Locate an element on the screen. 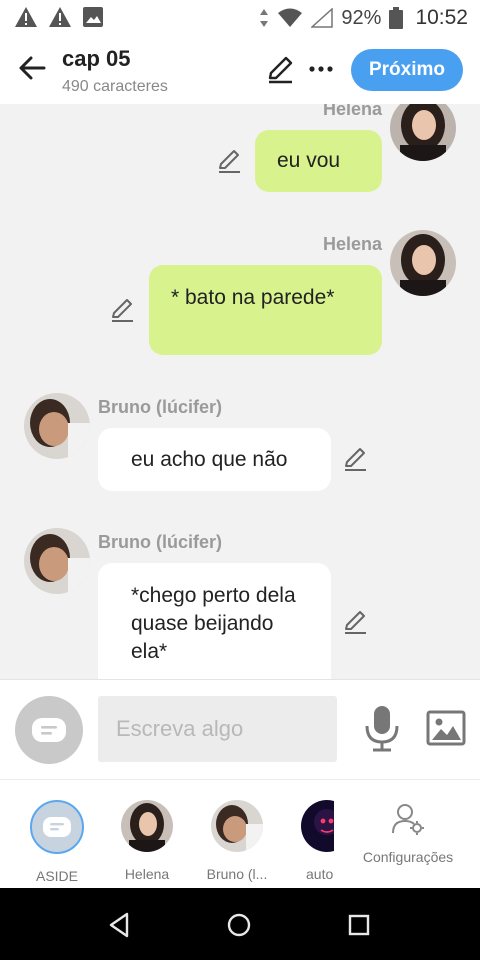 The width and height of the screenshot is (480, 960). back-button is located at coordinates (32, 68).